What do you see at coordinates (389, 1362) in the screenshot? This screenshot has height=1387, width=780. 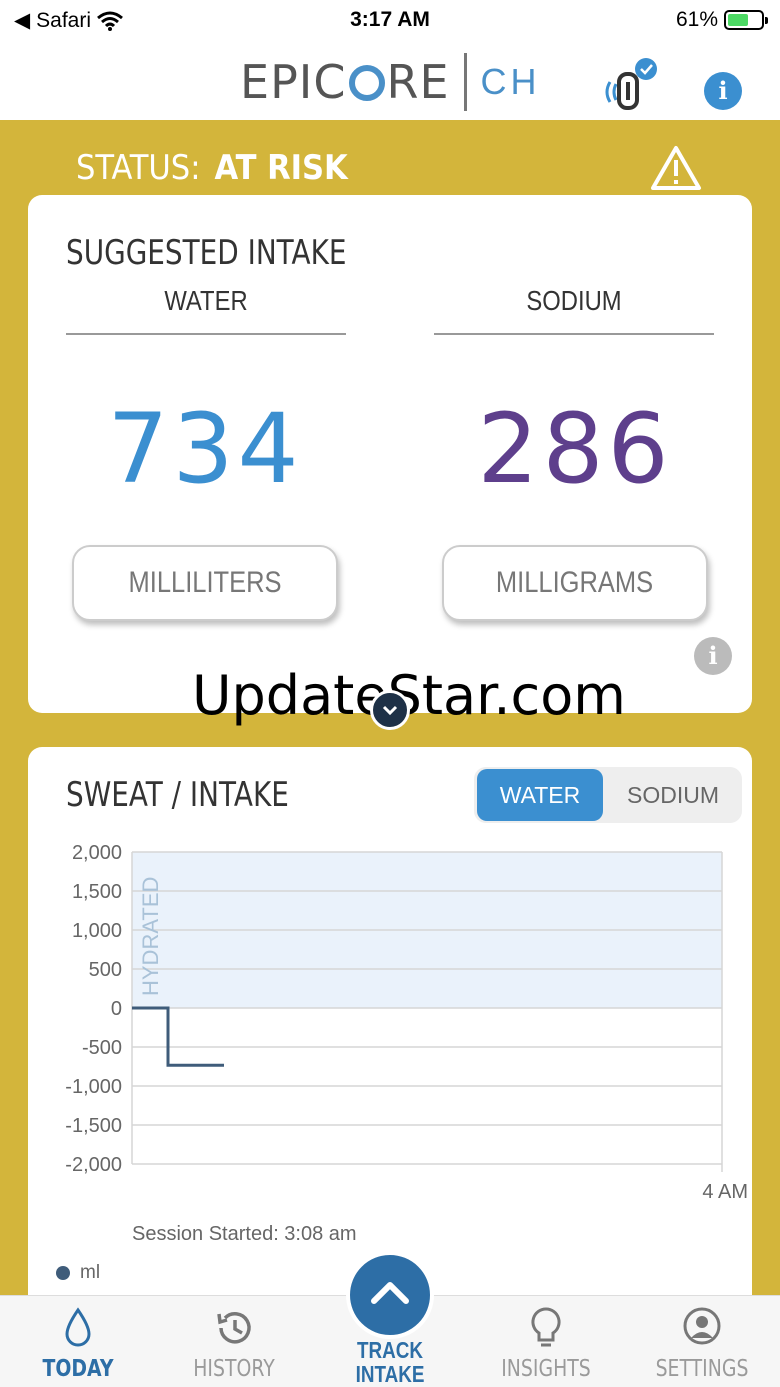 I see `track-intake-label: TRACK INTAKE` at bounding box center [389, 1362].